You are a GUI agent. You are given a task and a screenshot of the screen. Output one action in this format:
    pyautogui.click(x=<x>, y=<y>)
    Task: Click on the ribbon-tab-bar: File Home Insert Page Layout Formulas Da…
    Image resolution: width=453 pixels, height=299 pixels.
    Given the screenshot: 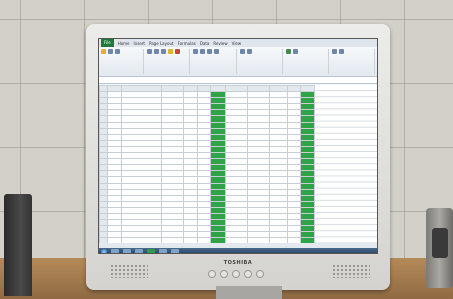 What is the action you would take?
    pyautogui.click(x=238, y=43)
    